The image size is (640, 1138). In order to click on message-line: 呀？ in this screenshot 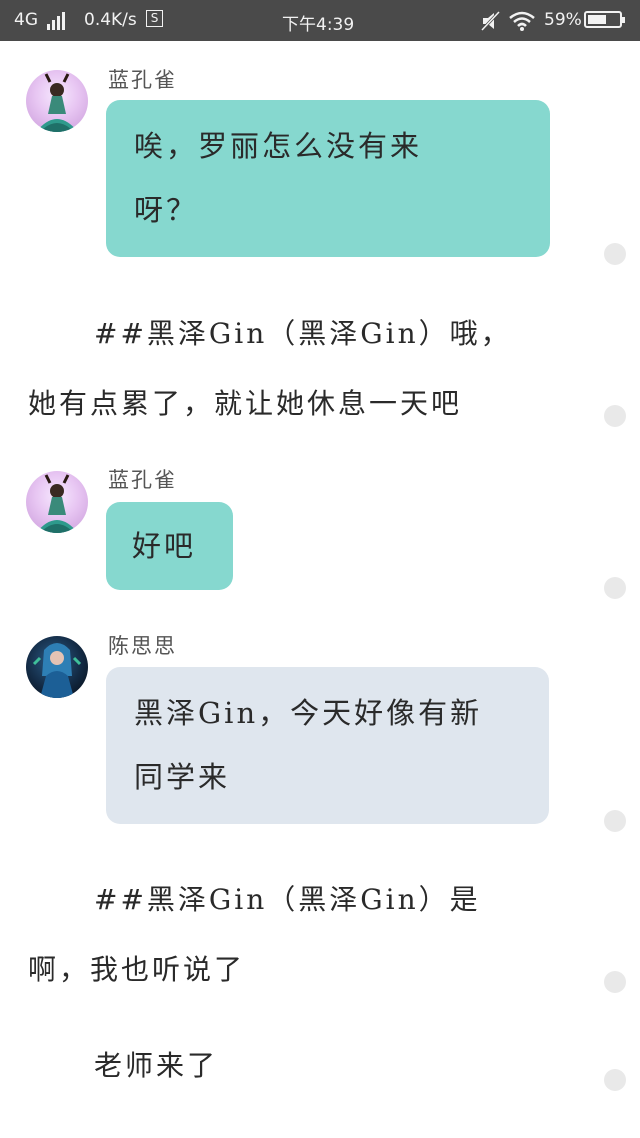, I will do `click(166, 210)`.